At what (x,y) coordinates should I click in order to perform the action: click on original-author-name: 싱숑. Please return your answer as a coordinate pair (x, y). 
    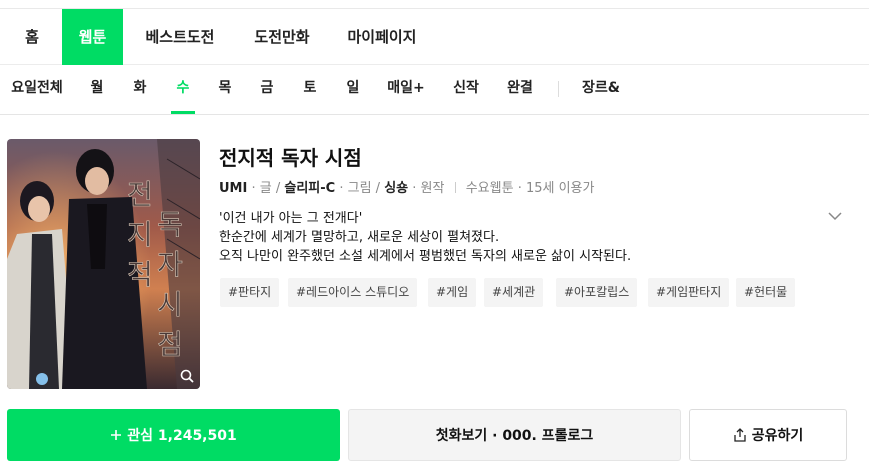
    Looking at the image, I should click on (396, 188).